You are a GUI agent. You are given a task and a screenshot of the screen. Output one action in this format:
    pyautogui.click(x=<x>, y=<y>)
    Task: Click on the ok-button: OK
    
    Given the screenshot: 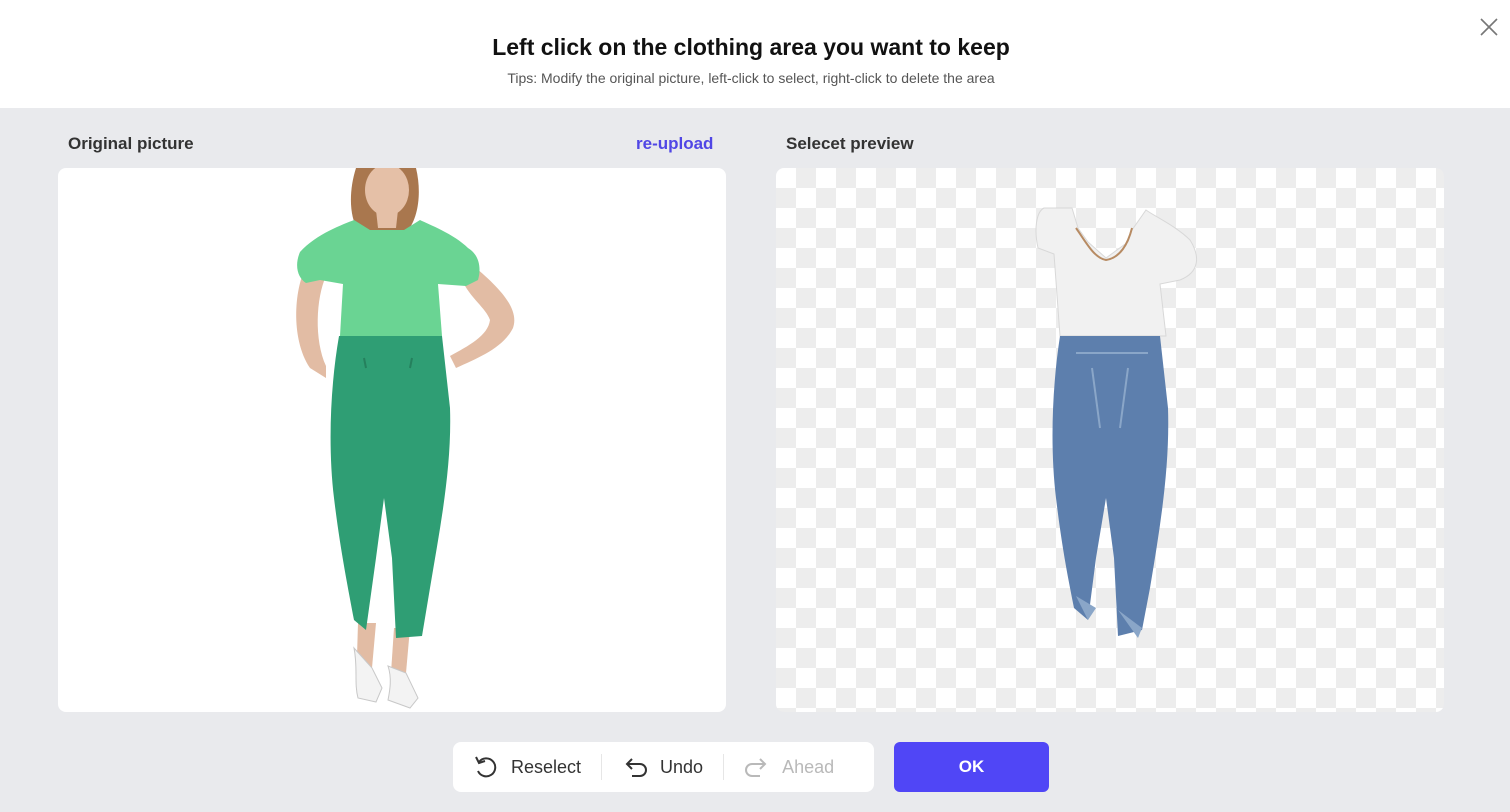 What is the action you would take?
    pyautogui.click(x=971, y=767)
    